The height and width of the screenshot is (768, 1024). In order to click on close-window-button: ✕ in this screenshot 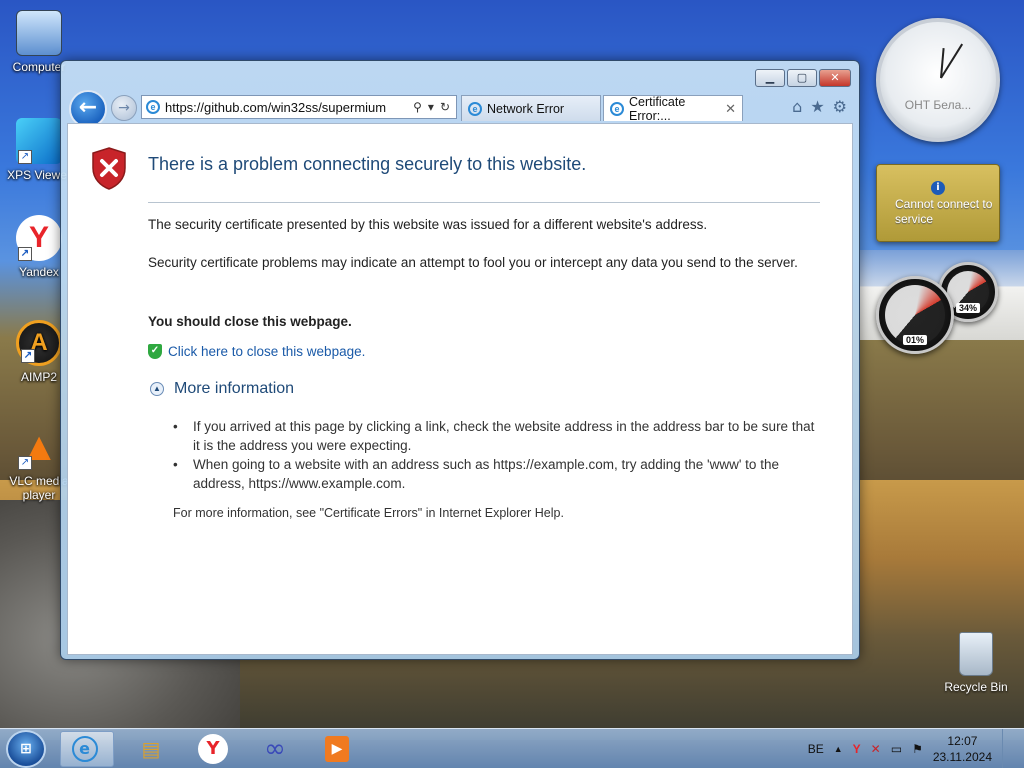, I will do `click(835, 78)`.